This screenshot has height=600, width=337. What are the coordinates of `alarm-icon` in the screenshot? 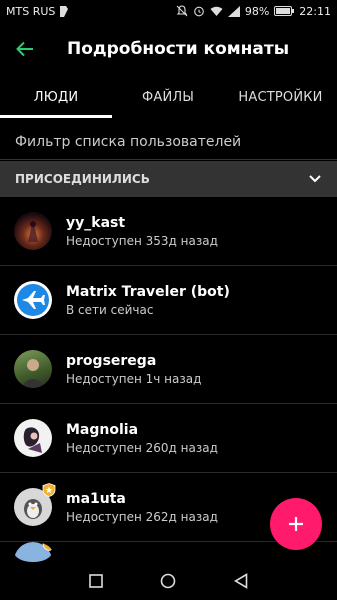 It's located at (198, 11).